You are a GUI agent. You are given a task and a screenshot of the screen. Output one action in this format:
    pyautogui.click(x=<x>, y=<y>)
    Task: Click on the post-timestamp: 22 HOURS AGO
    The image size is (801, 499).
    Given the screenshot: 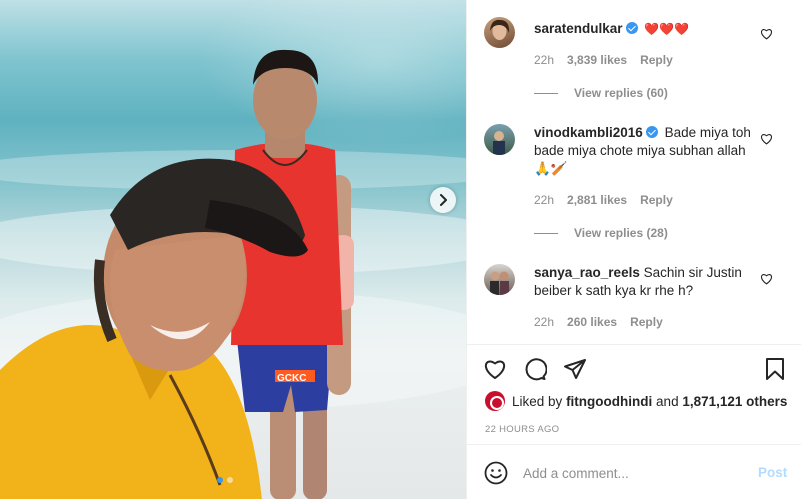 What is the action you would take?
    pyautogui.click(x=522, y=429)
    